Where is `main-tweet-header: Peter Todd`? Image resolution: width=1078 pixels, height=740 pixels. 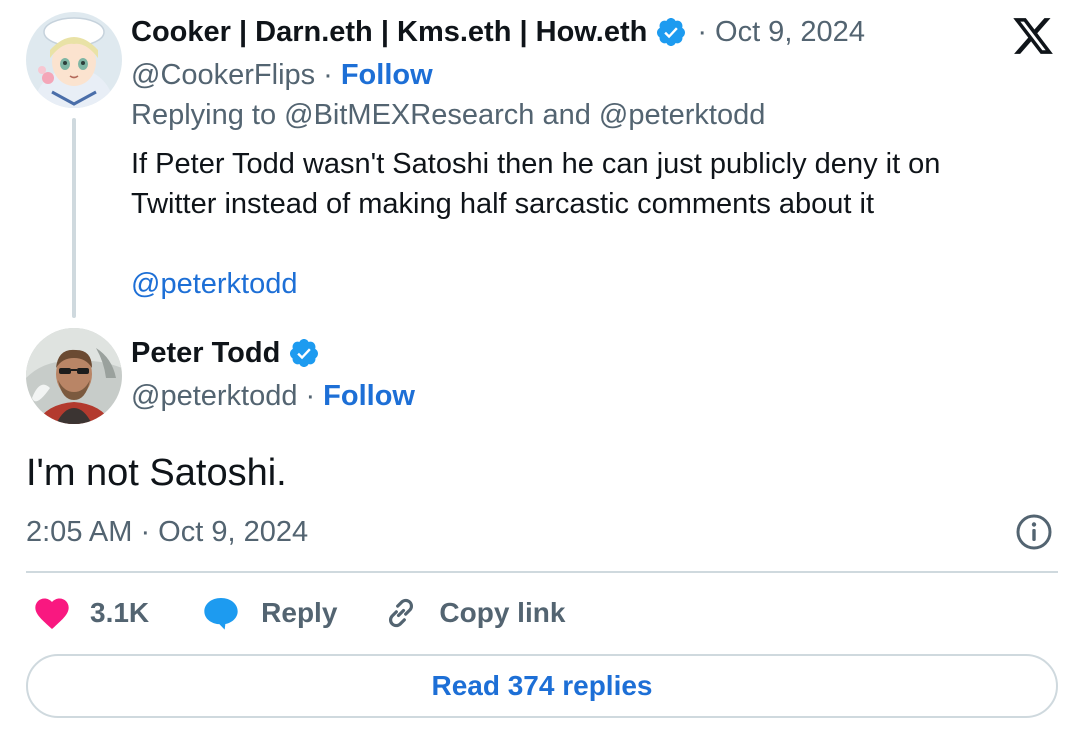
main-tweet-header: Peter Todd is located at coordinates (225, 353).